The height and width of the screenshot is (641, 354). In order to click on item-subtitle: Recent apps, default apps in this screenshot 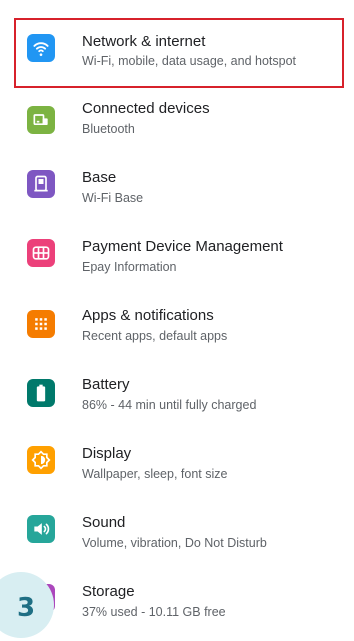, I will do `click(155, 336)`.